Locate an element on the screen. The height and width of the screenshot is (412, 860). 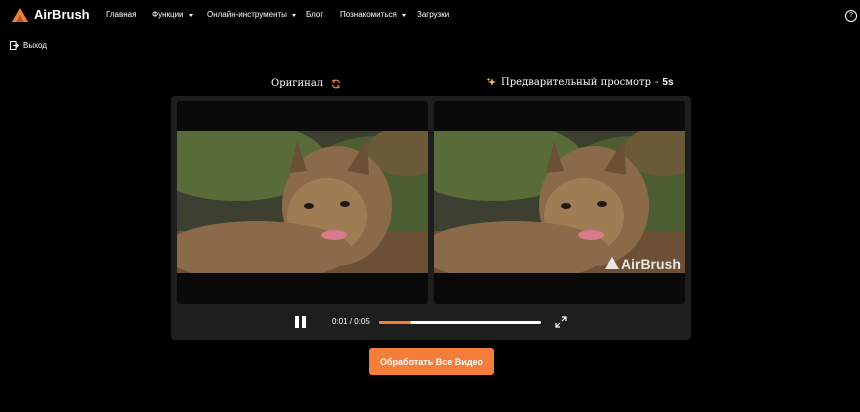
pause-icon is located at coordinates (300, 322).